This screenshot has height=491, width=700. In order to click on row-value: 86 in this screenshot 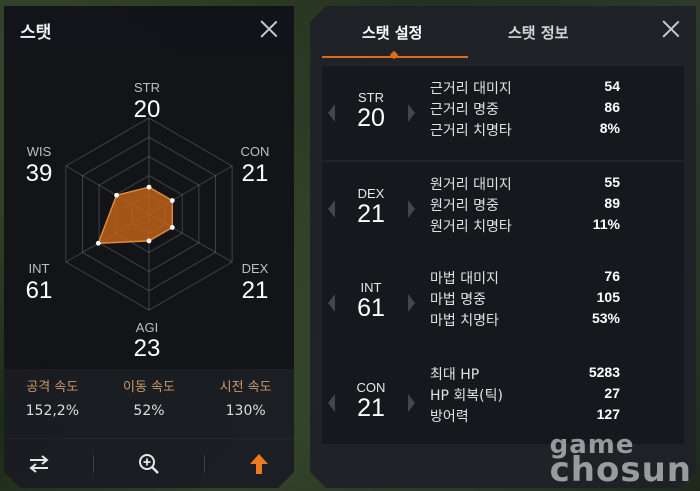, I will do `click(612, 107)`.